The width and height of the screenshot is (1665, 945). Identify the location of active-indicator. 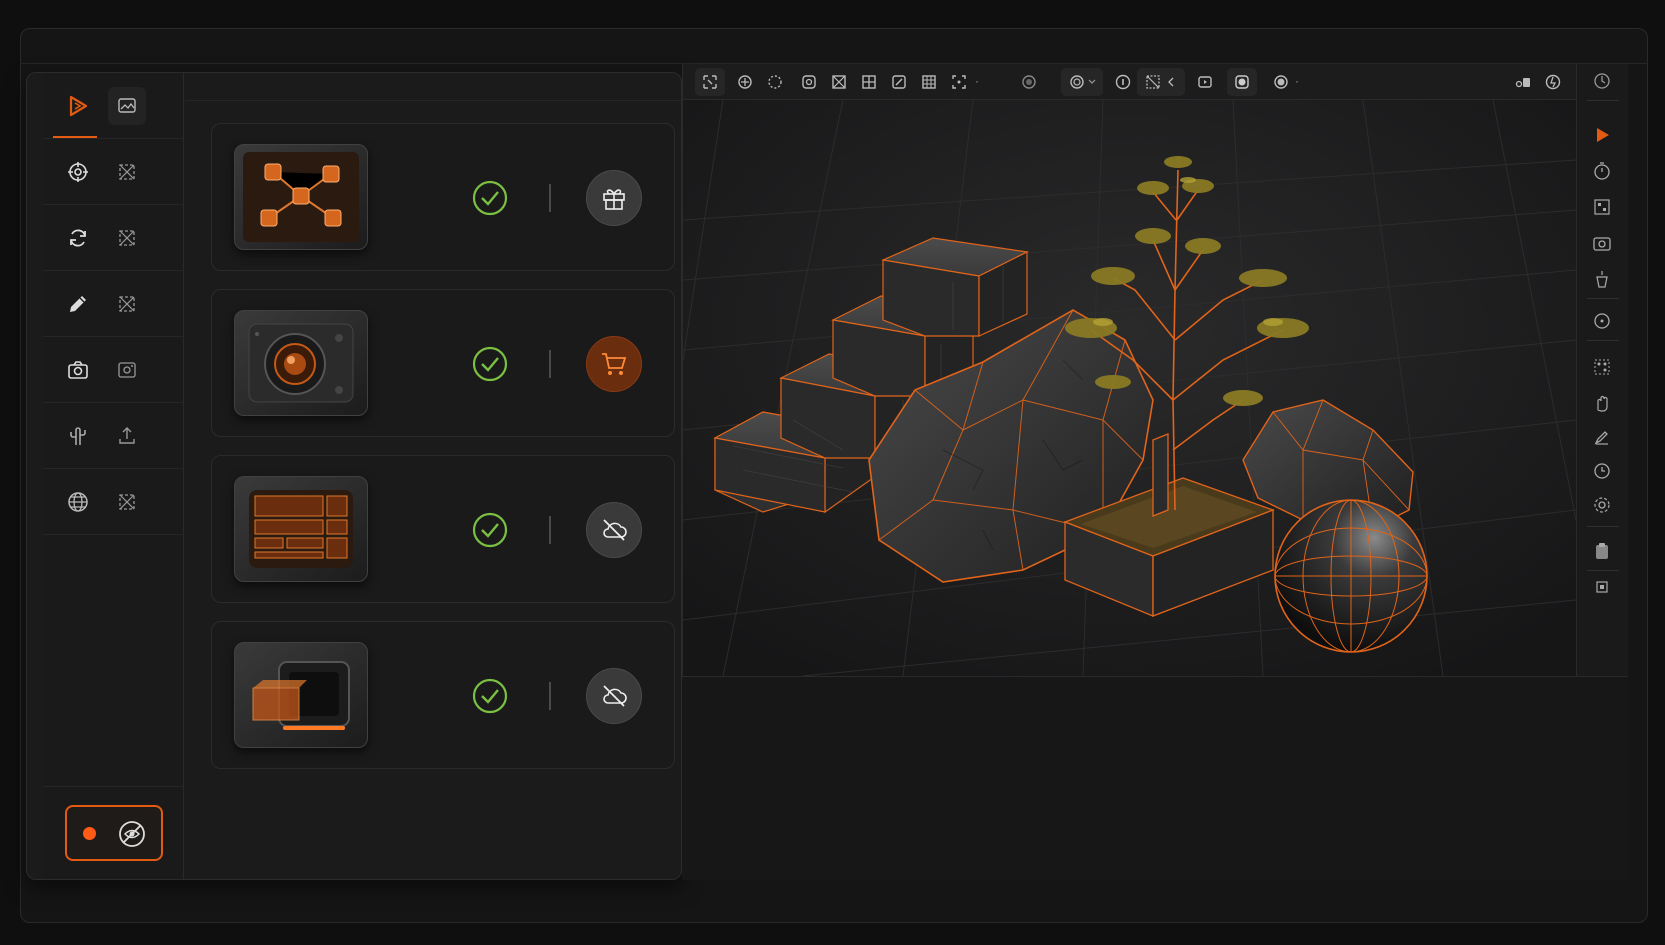
(75, 137).